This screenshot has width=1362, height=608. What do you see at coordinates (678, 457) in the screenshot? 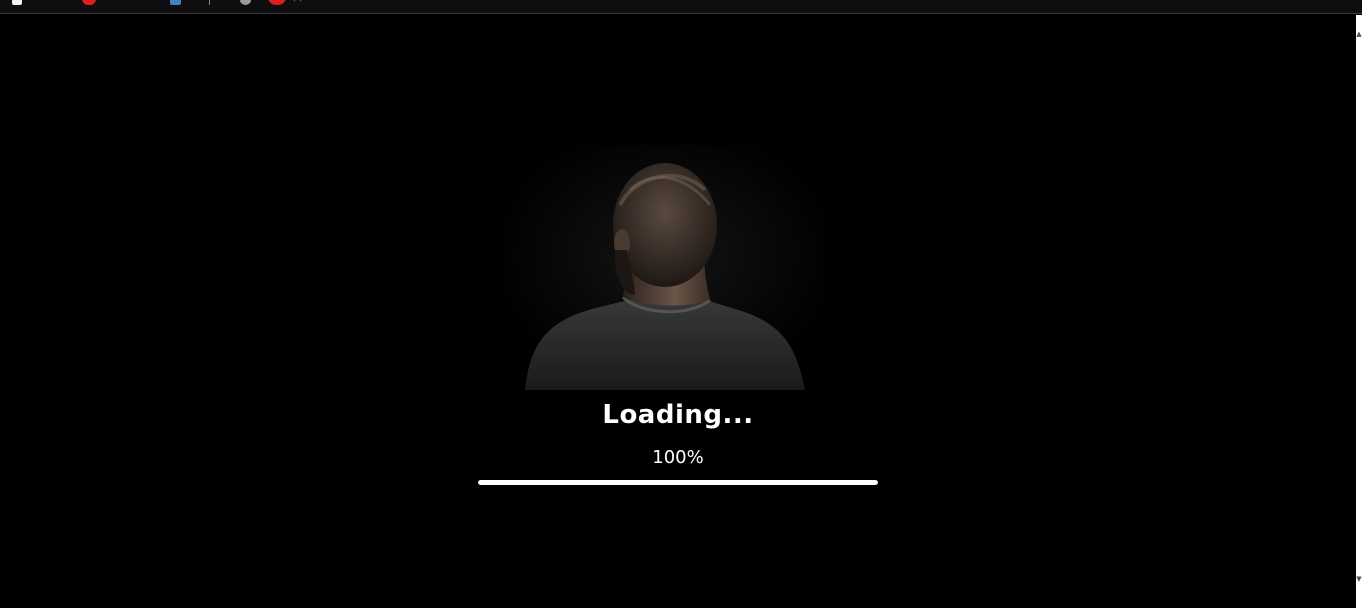
I see `loading-percent: 100%` at bounding box center [678, 457].